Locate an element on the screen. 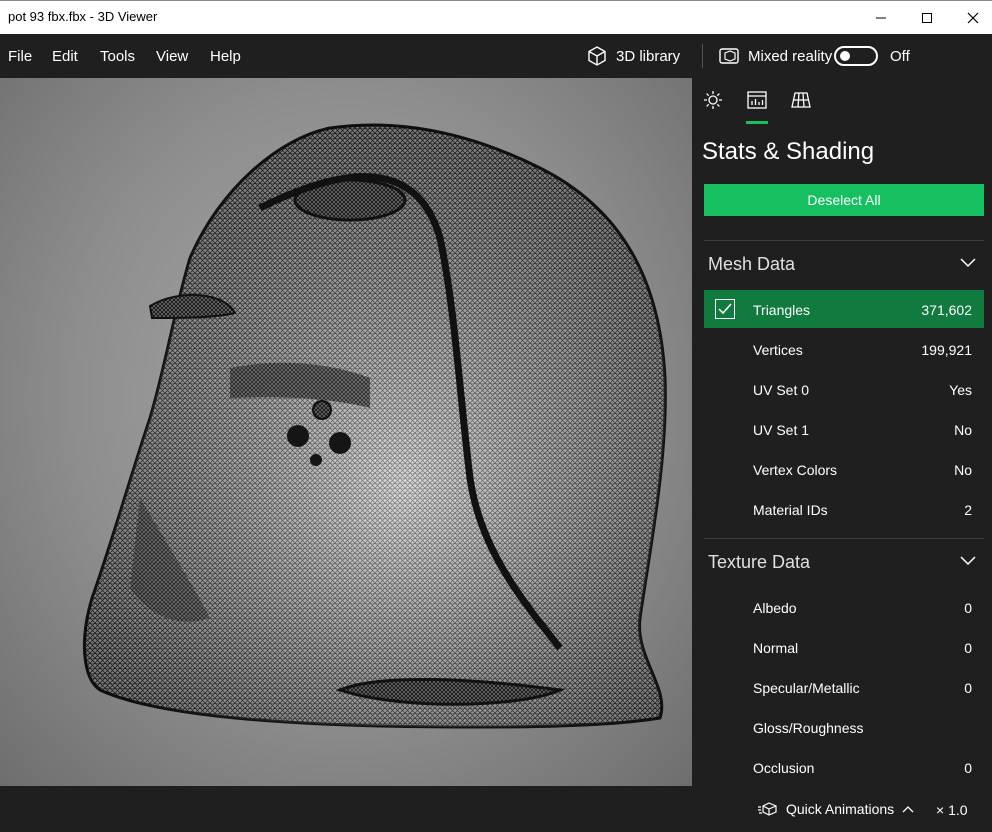 This screenshot has width=992, height=832. stat-name: Triangles is located at coordinates (782, 310).